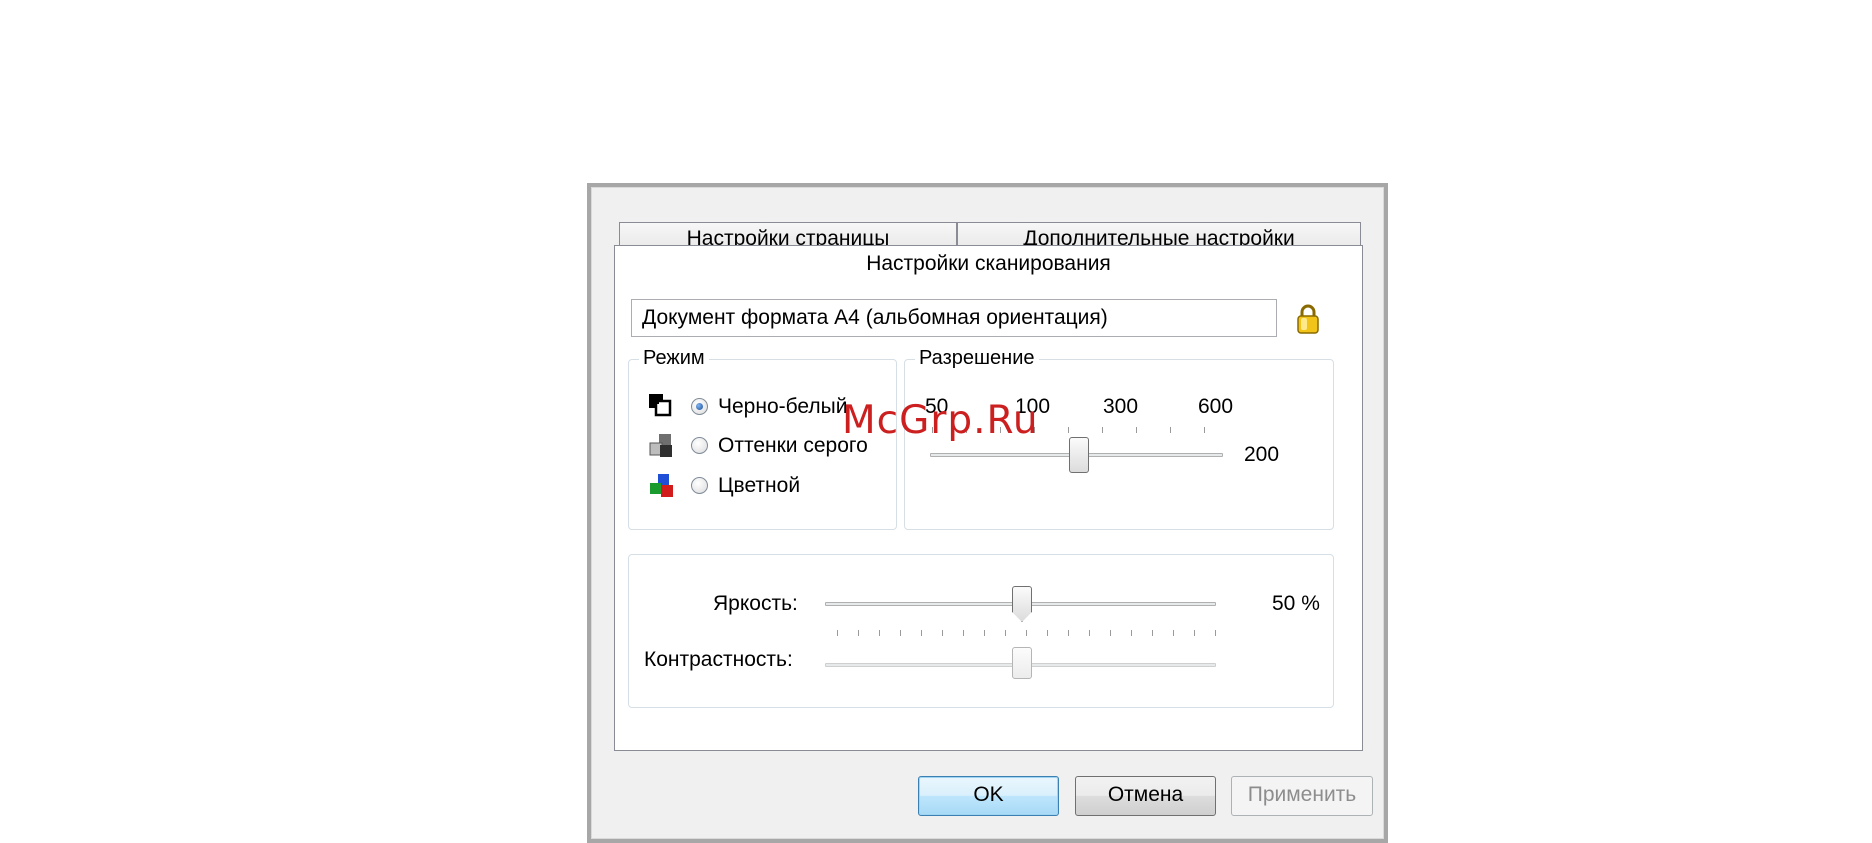 This screenshot has width=1872, height=843. Describe the element at coordinates (1121, 406) in the screenshot. I see `resolution-scale-label: 300` at that location.